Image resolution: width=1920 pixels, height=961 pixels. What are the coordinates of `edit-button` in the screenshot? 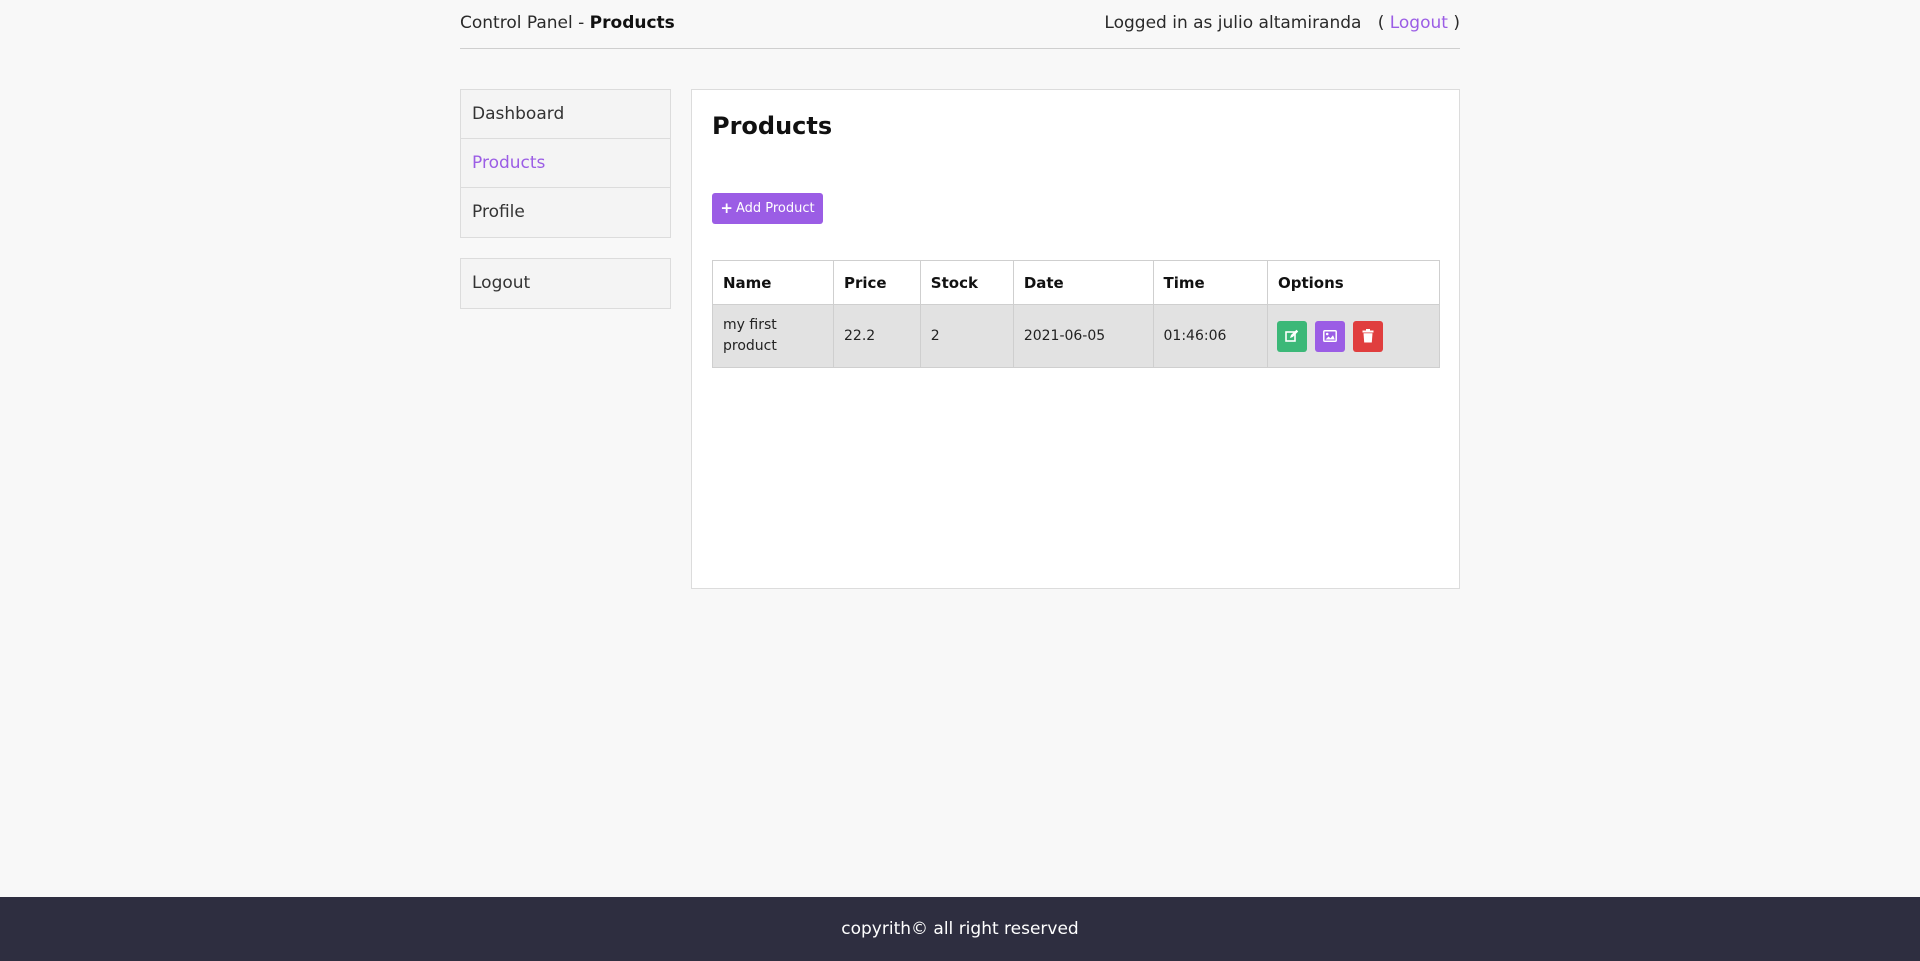 It's located at (1292, 336).